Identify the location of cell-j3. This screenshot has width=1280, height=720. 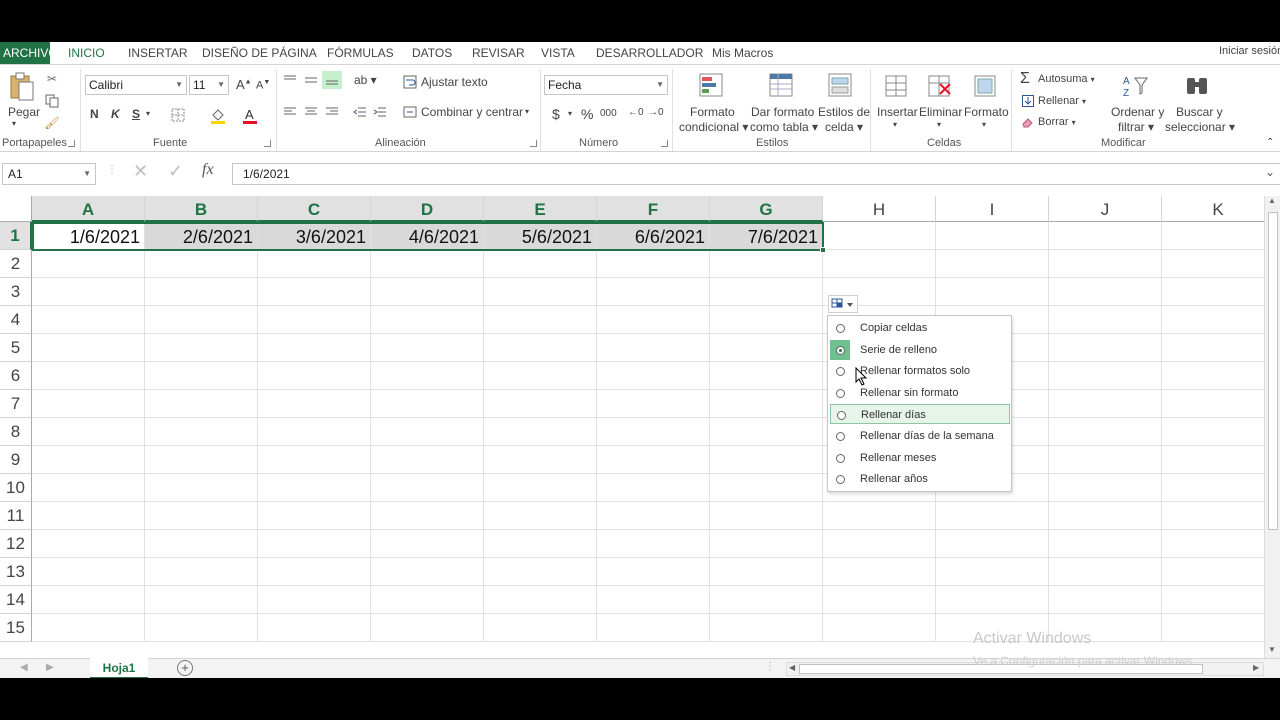
(1105, 292).